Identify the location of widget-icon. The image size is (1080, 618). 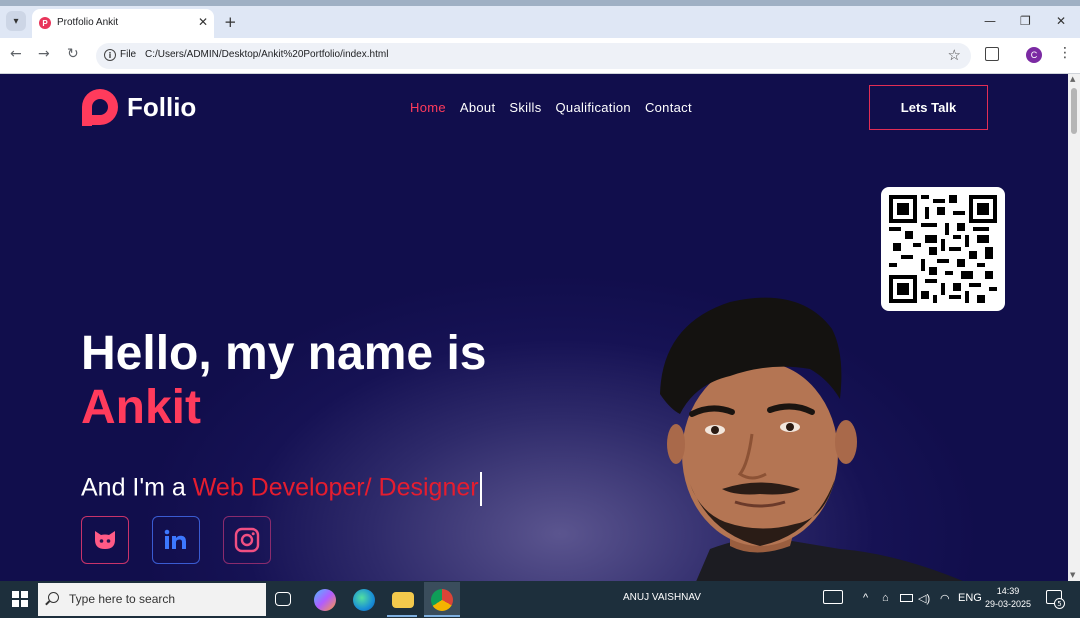
(833, 597).